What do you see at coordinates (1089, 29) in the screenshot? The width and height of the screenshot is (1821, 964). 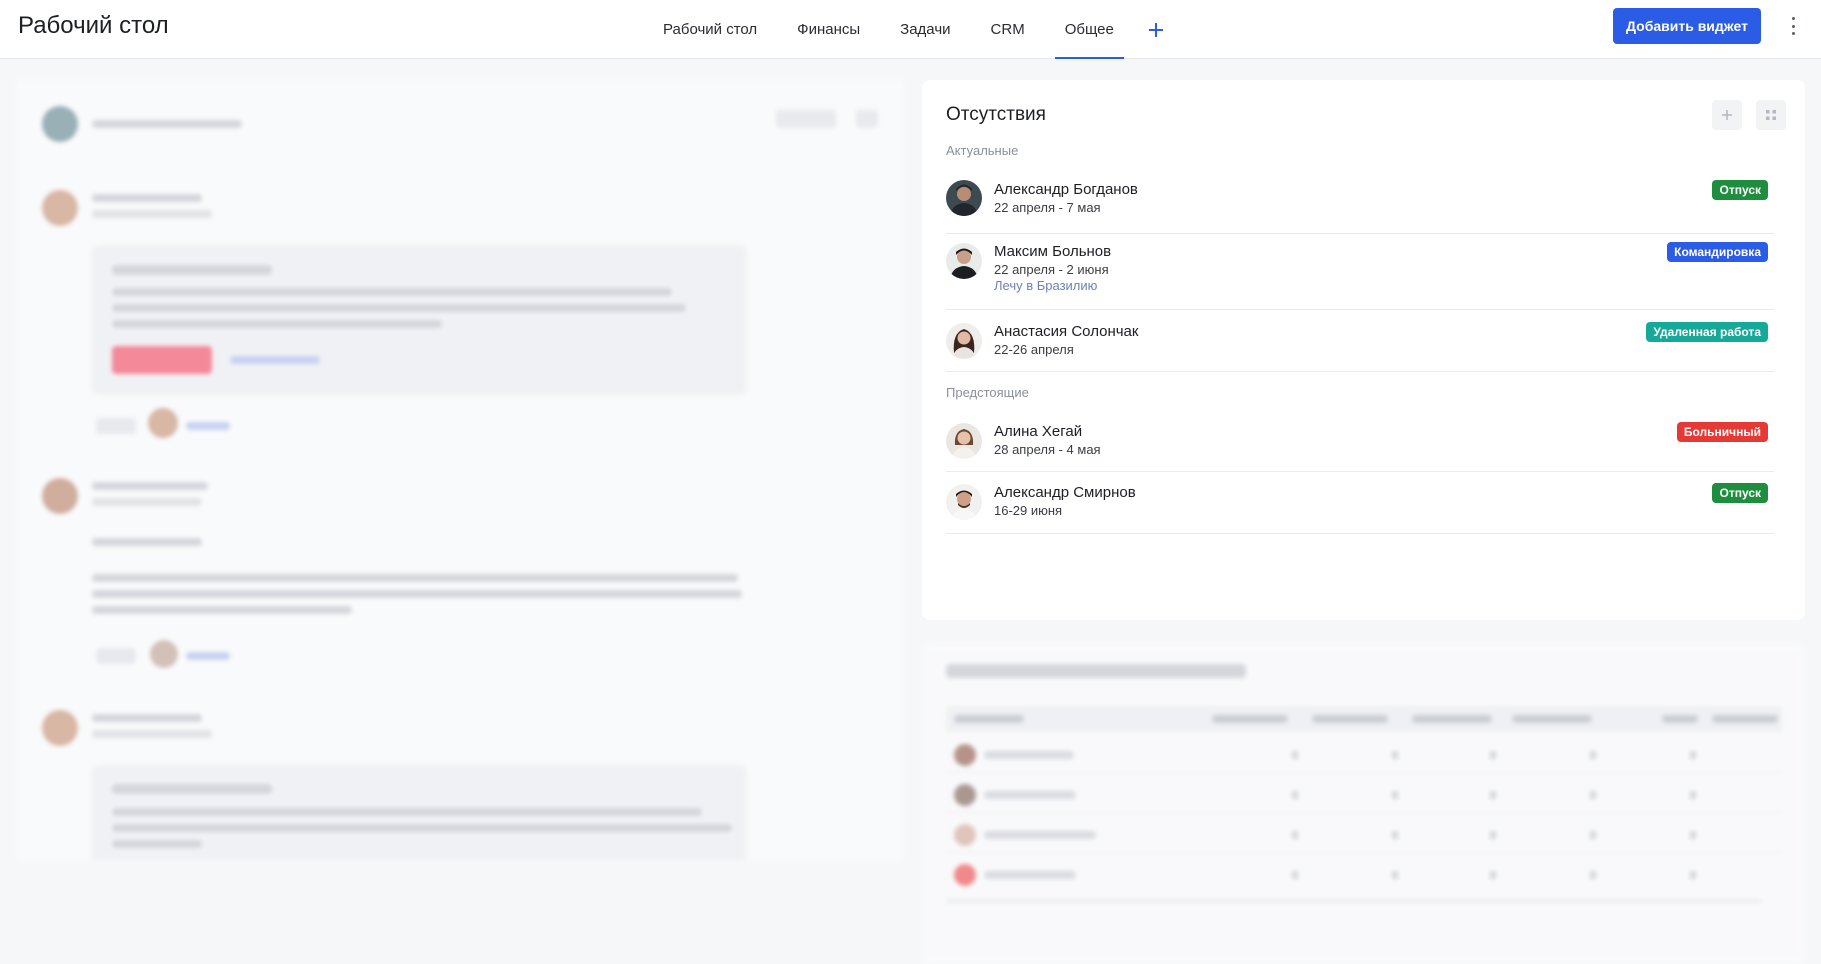 I see `tab-general: Общее` at bounding box center [1089, 29].